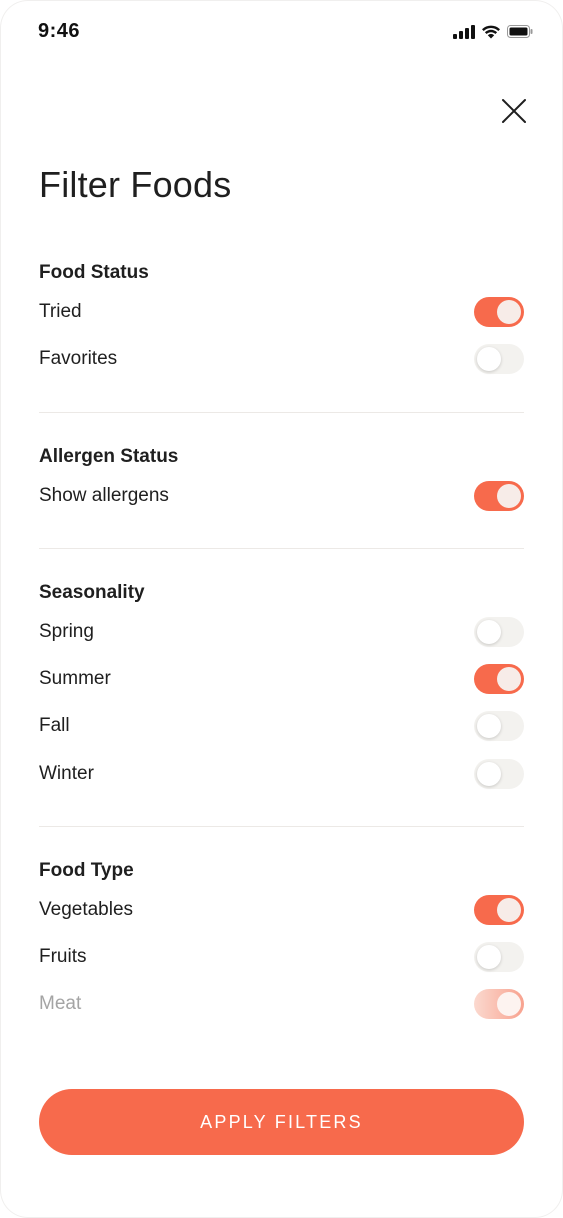 This screenshot has width=563, height=1218. What do you see at coordinates (281, 1004) in the screenshot?
I see `filter-row-meat: Meat` at bounding box center [281, 1004].